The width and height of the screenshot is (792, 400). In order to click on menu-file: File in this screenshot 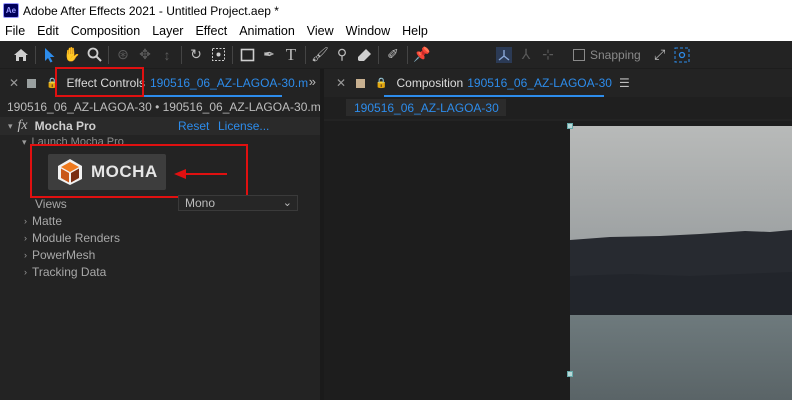, I will do `click(15, 31)`.